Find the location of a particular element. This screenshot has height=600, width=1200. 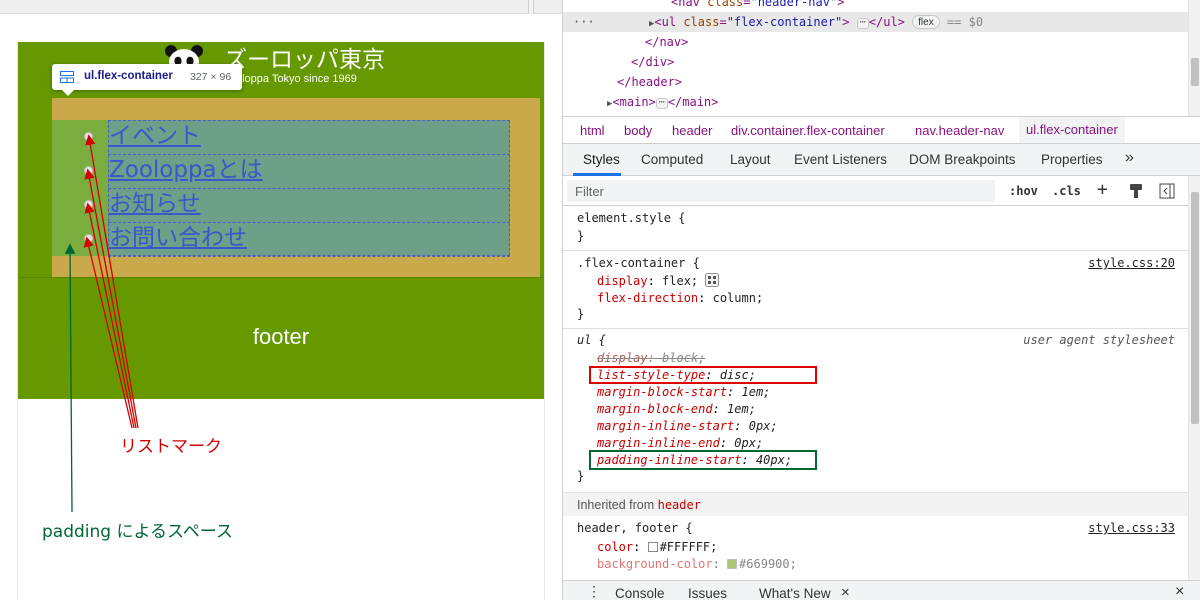

css-declaration: color: #FFFFFF; is located at coordinates (657, 547).